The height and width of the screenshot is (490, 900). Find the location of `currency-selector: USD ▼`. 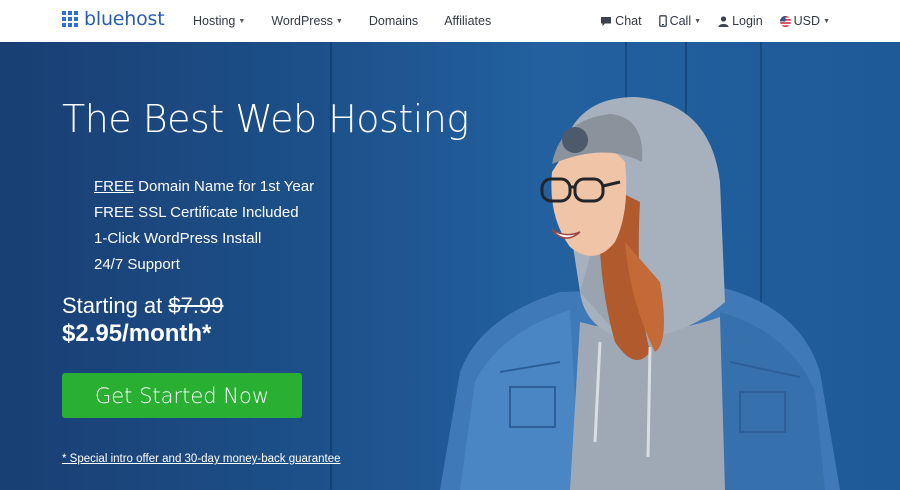

currency-selector: USD ▼ is located at coordinates (804, 21).